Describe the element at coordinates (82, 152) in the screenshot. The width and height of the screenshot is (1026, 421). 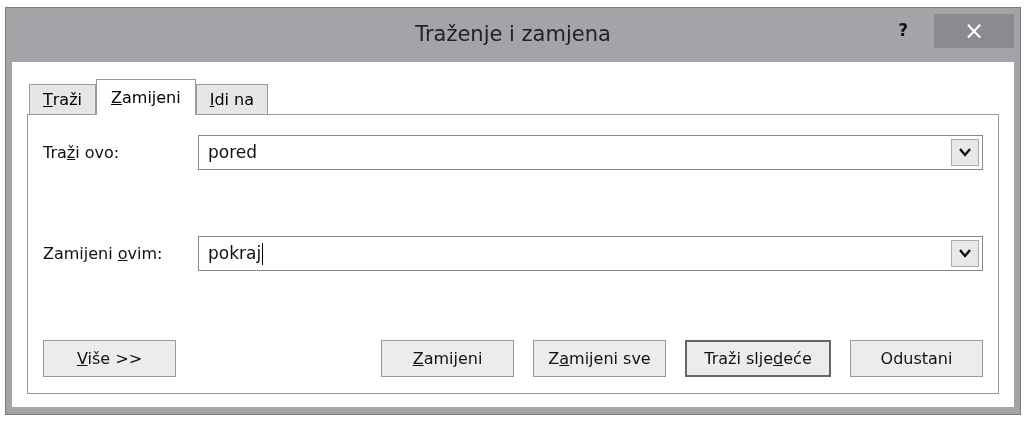
I see `field-label: Traži ovo:` at that location.